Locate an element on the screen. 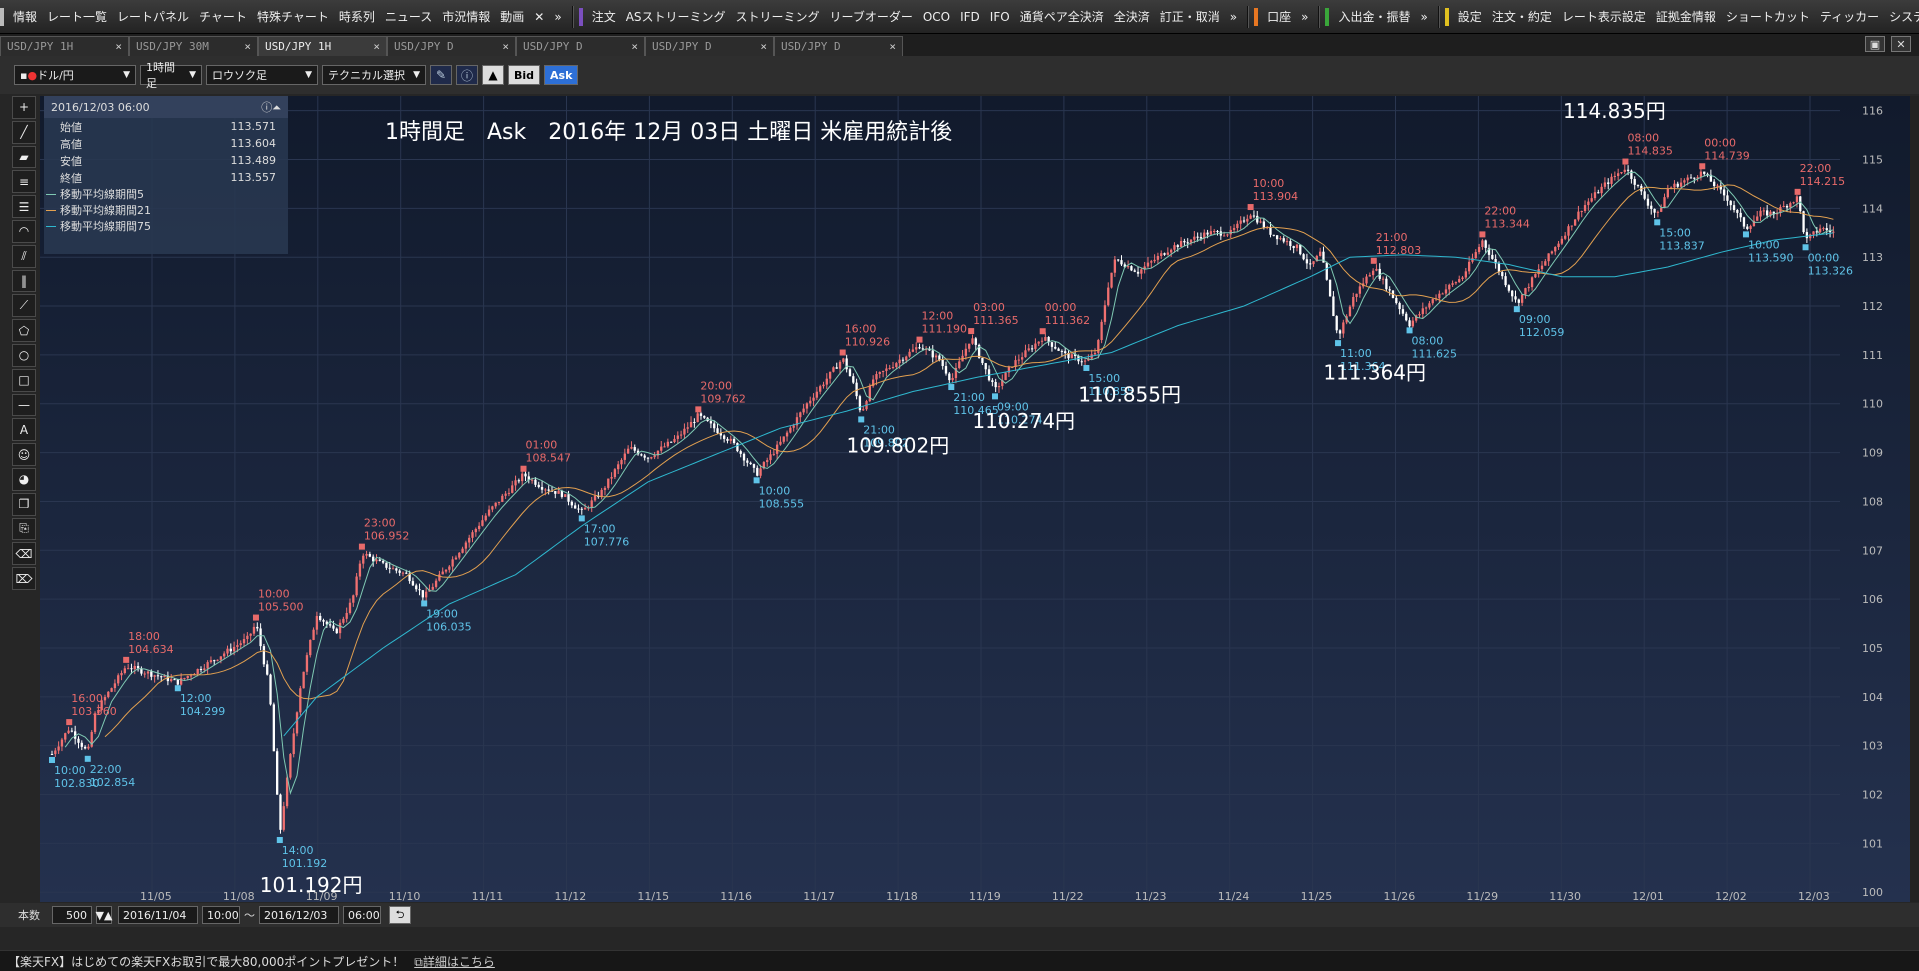 The image size is (1919, 971). area-chart-icon: ▲ is located at coordinates (493, 75).